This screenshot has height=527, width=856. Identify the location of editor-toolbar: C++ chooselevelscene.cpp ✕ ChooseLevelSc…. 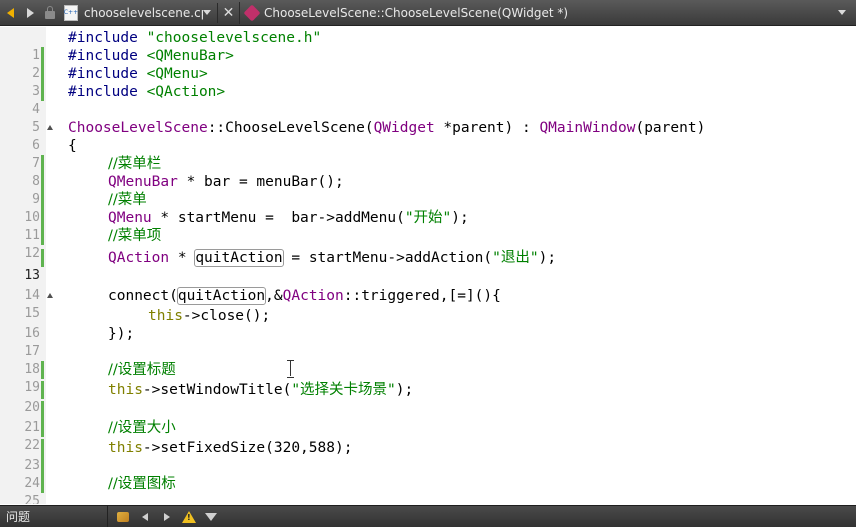
(428, 13).